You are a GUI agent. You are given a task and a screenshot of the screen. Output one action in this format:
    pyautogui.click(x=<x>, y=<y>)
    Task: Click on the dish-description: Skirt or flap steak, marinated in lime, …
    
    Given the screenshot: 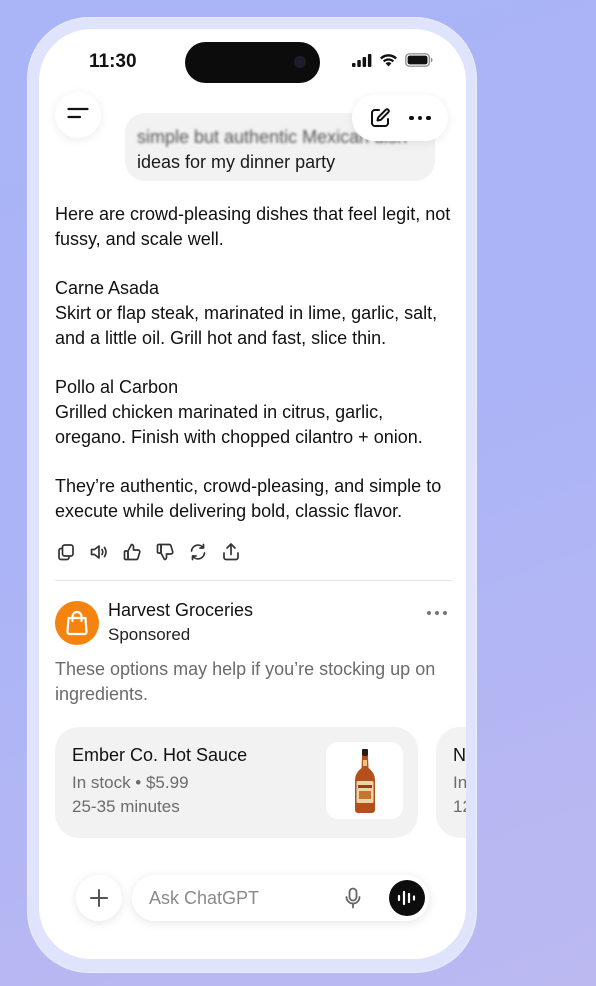 What is the action you would take?
    pyautogui.click(x=246, y=325)
    